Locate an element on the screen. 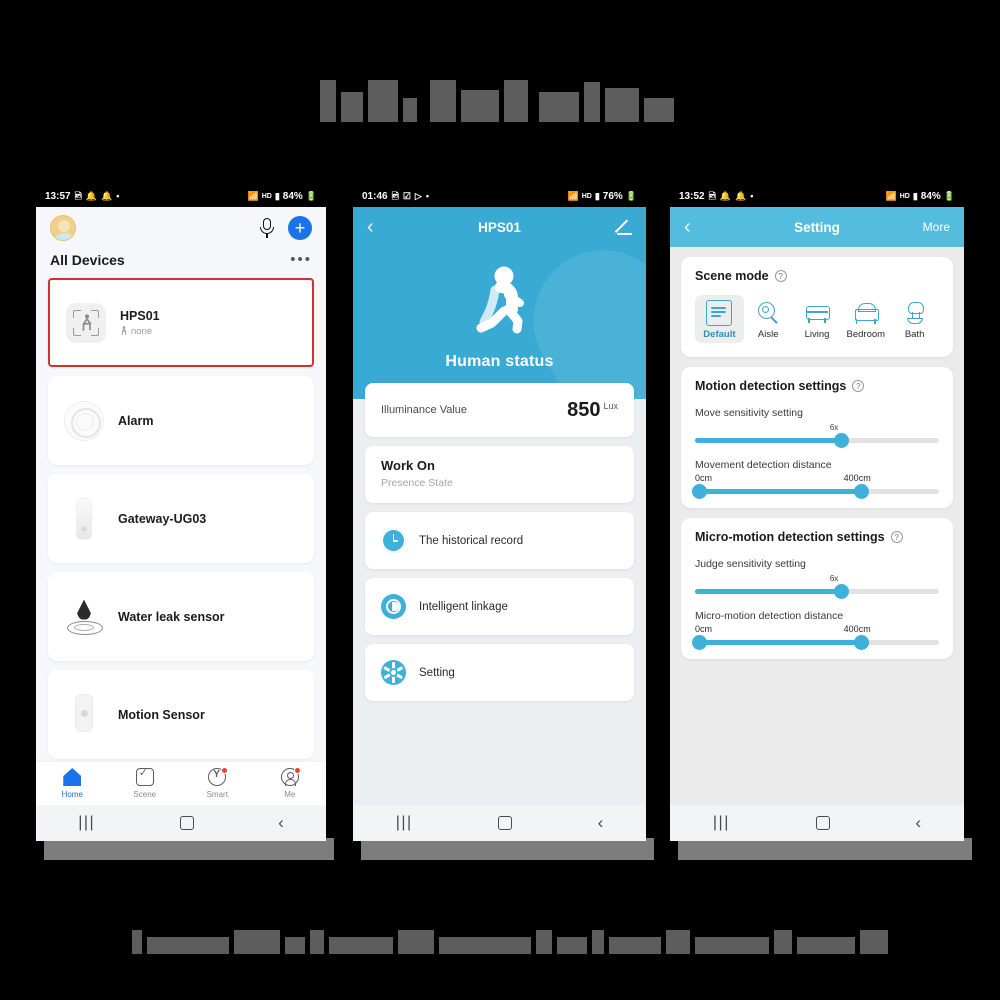  more-button: More is located at coordinates (936, 227).